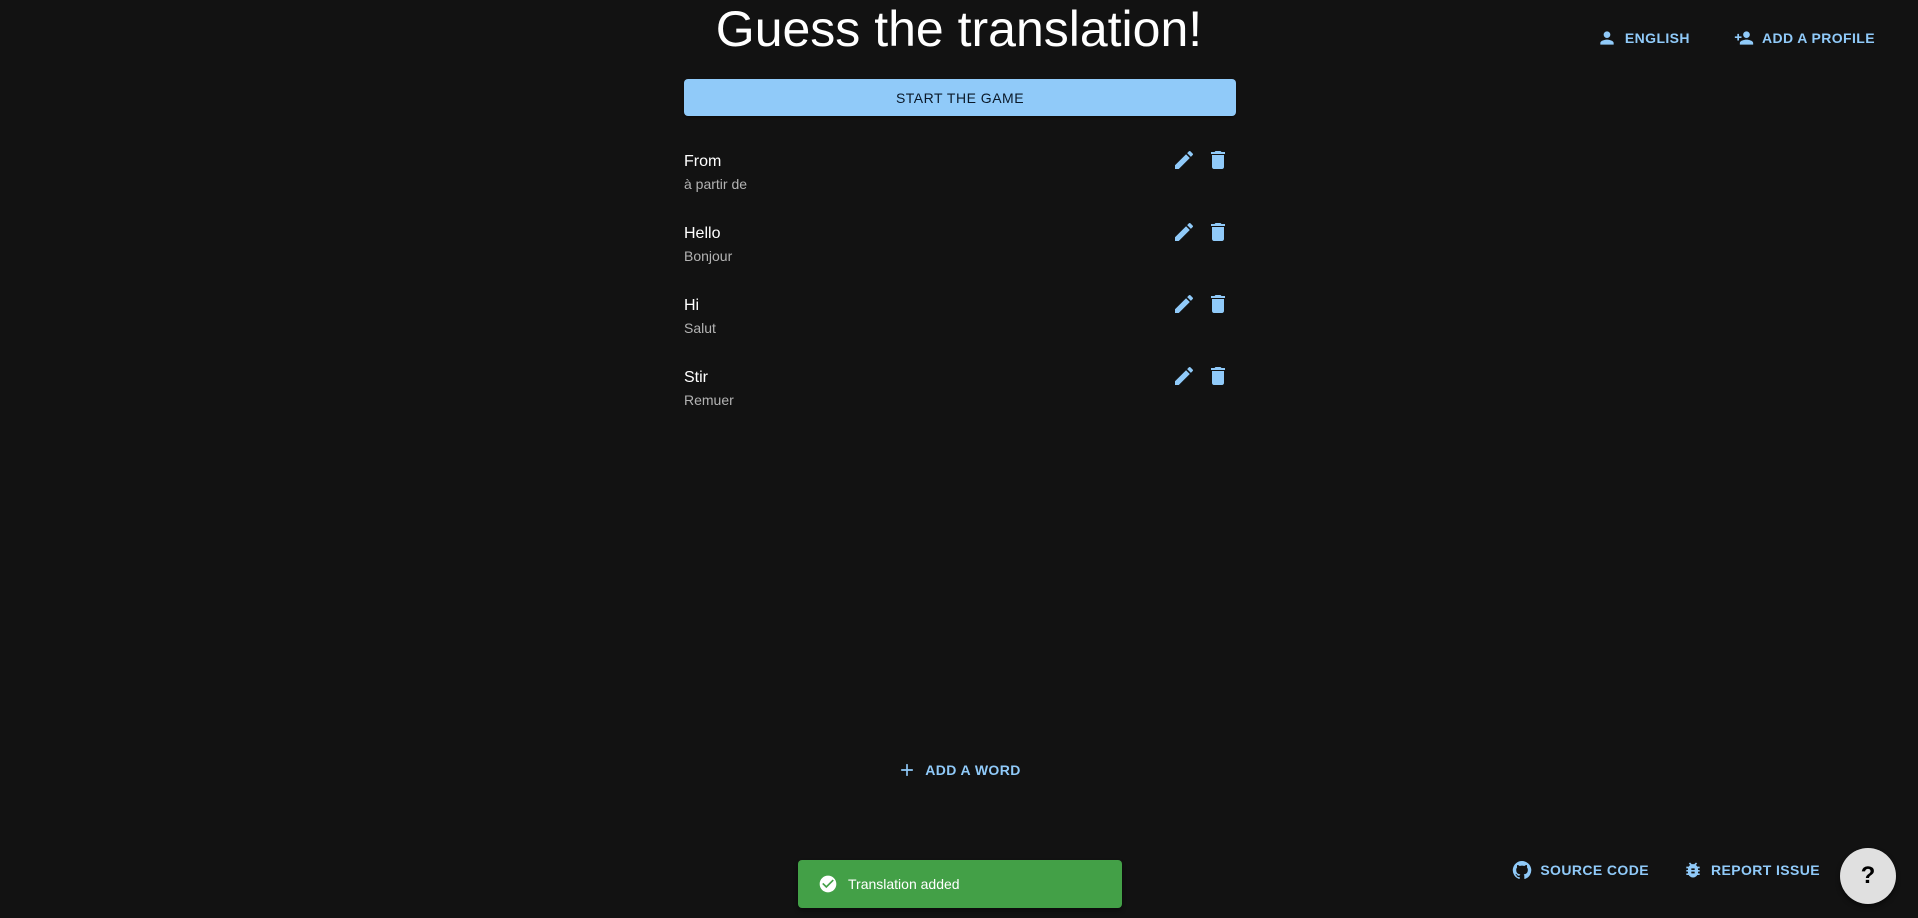  I want to click on word-text: Hi Salut, so click(700, 316).